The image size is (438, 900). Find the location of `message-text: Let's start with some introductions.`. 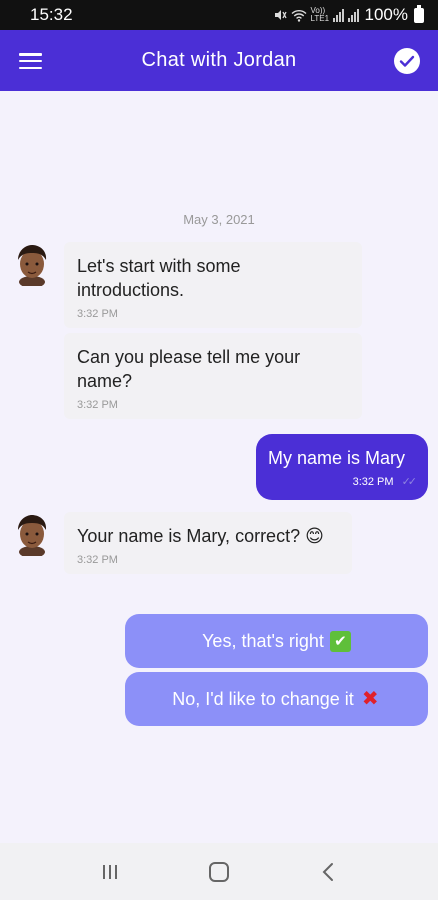

message-text: Let's start with some introductions. is located at coordinates (159, 278).